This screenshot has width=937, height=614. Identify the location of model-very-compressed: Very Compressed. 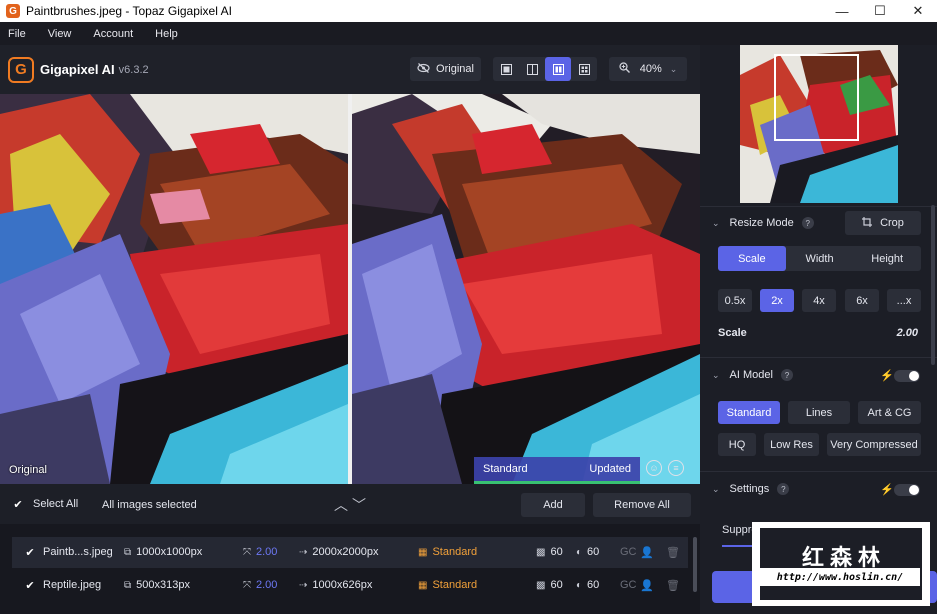
(874, 444).